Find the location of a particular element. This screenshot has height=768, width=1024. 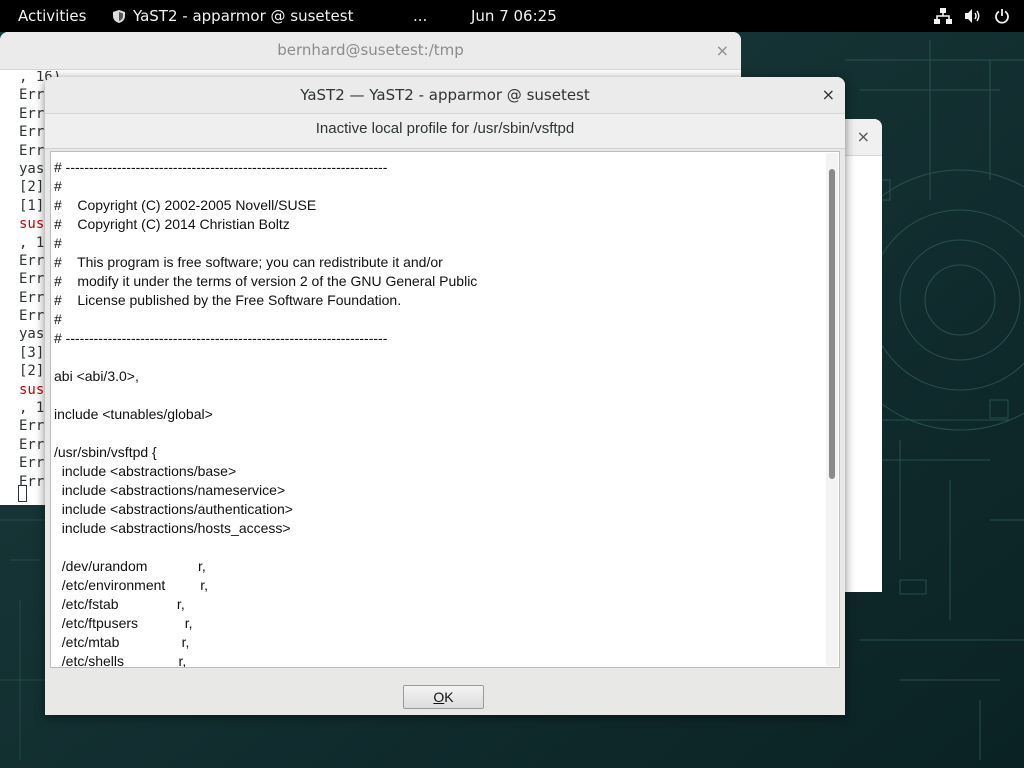

power-icon is located at coordinates (1002, 16).